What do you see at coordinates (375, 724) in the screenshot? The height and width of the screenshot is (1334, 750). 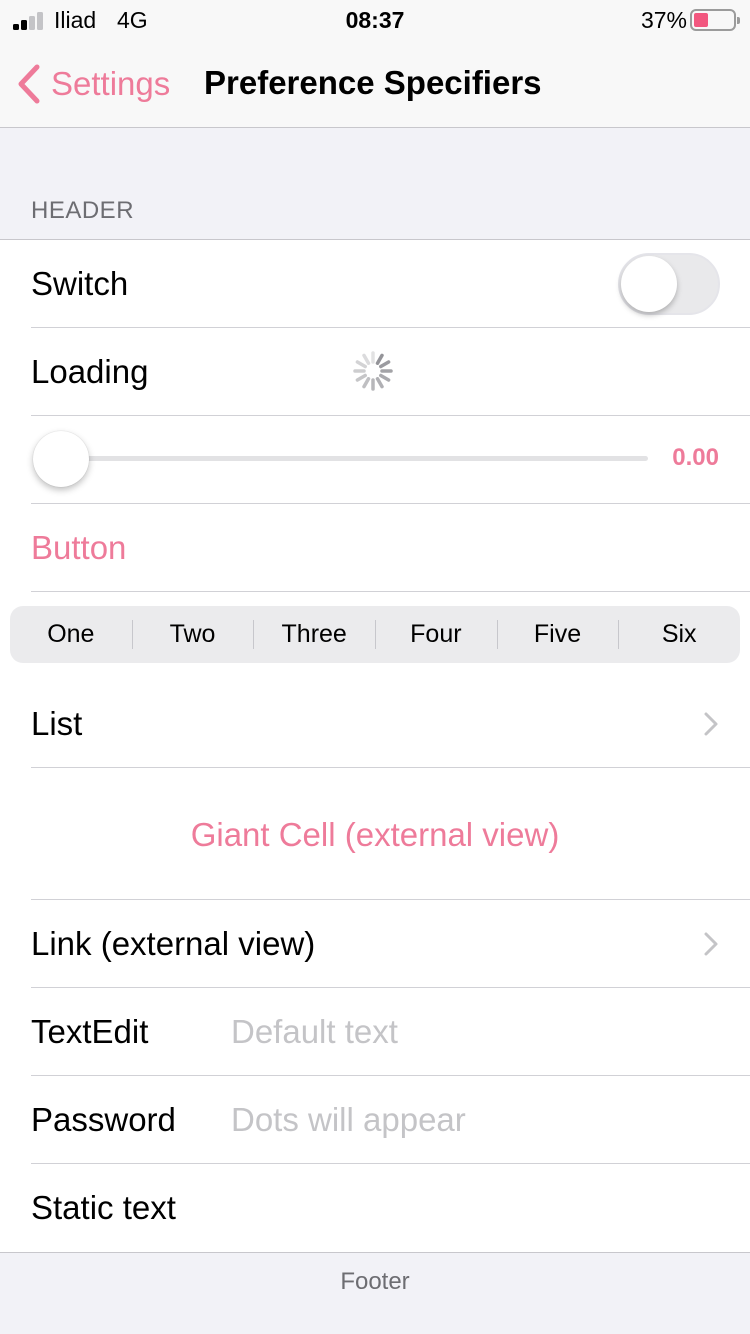 I see `list-row: List` at bounding box center [375, 724].